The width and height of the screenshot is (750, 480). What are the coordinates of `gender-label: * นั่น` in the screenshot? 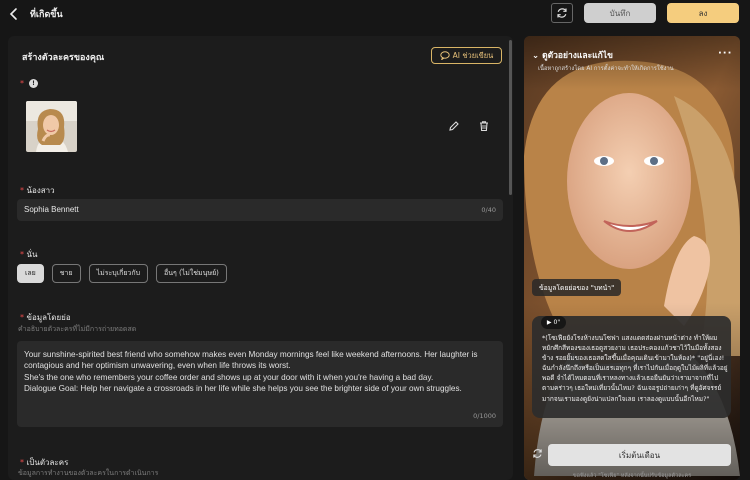 It's located at (29, 254).